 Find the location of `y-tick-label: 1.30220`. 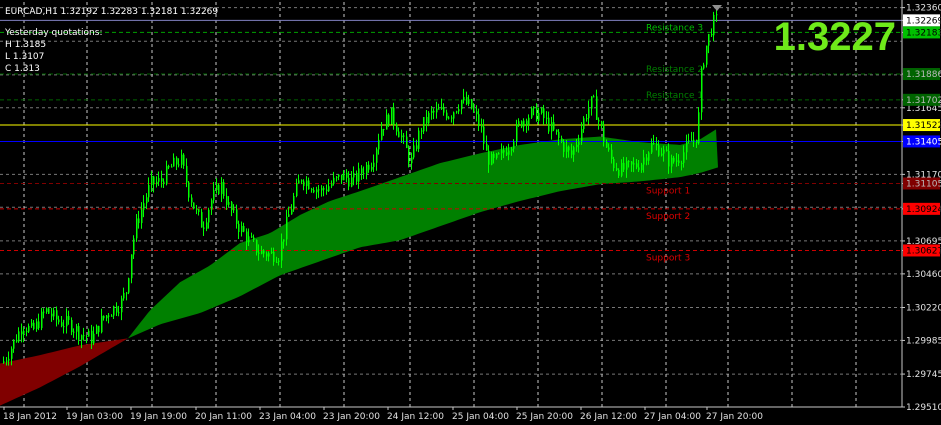

y-tick-label: 1.30220 is located at coordinates (923, 309).